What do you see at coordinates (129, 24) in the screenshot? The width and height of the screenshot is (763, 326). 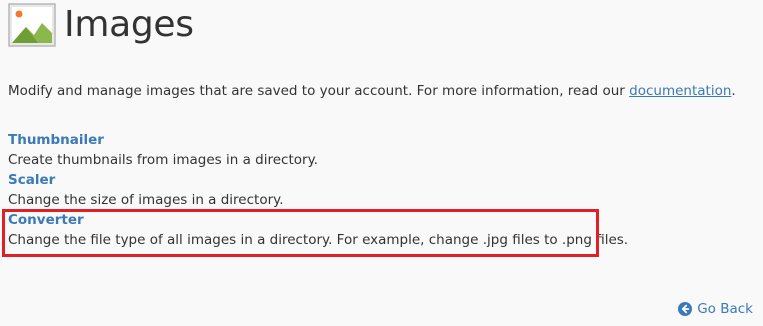 I see `page-title: Images` at bounding box center [129, 24].